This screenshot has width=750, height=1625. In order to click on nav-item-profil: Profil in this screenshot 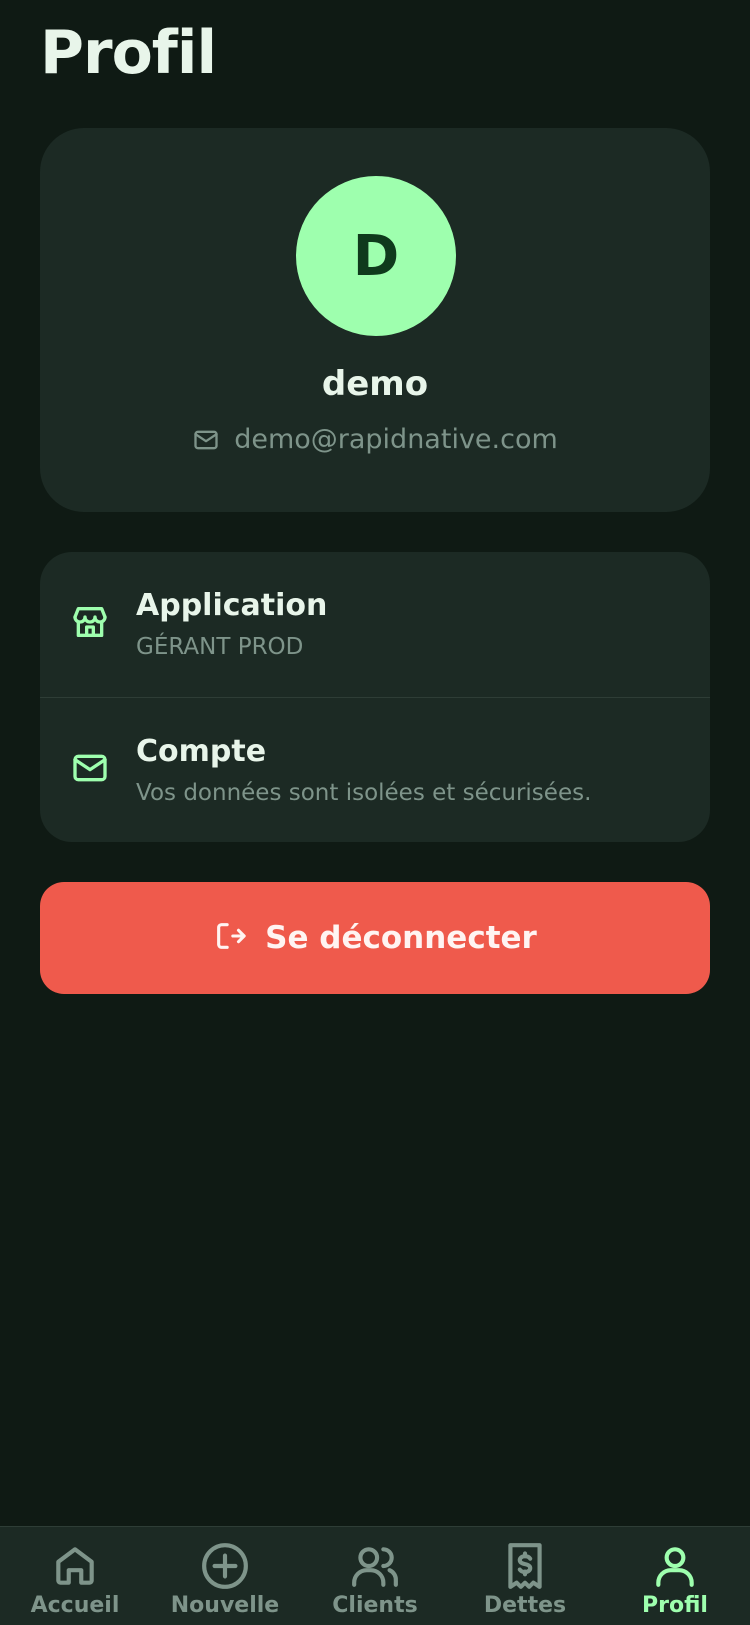, I will do `click(675, 1576)`.